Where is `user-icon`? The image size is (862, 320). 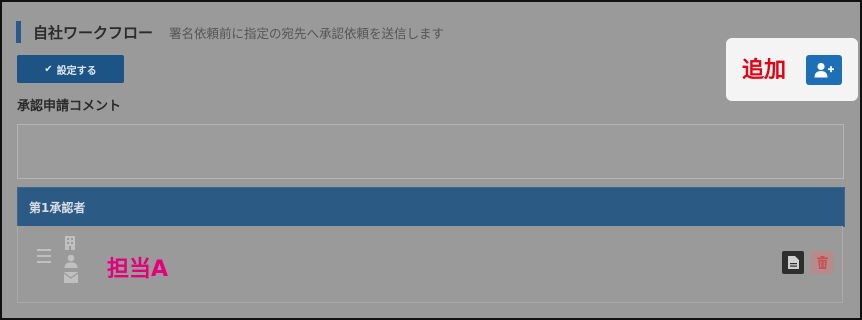 user-icon is located at coordinates (71, 261).